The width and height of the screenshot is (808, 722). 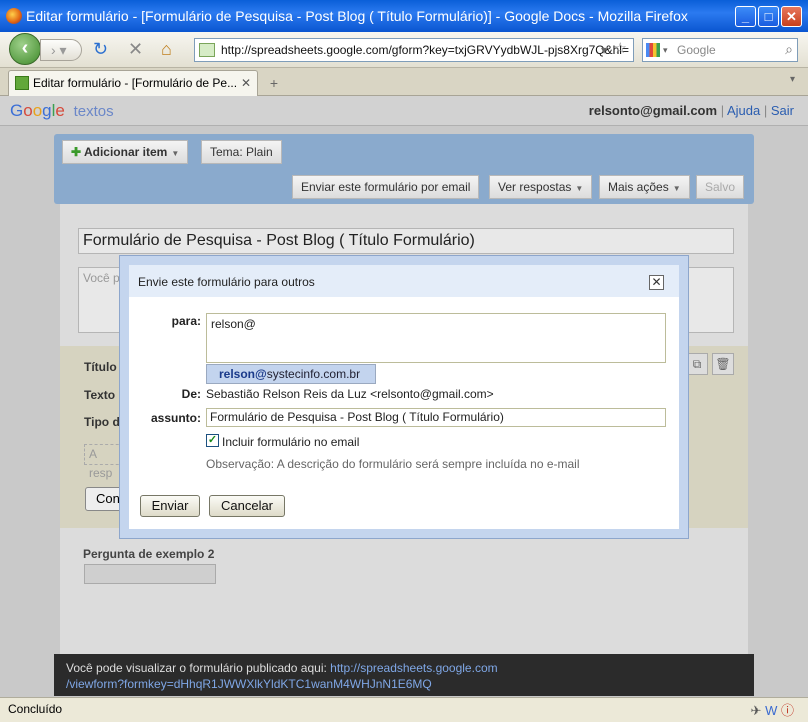 I want to click on stop-icon: ✕, so click(x=135, y=49).